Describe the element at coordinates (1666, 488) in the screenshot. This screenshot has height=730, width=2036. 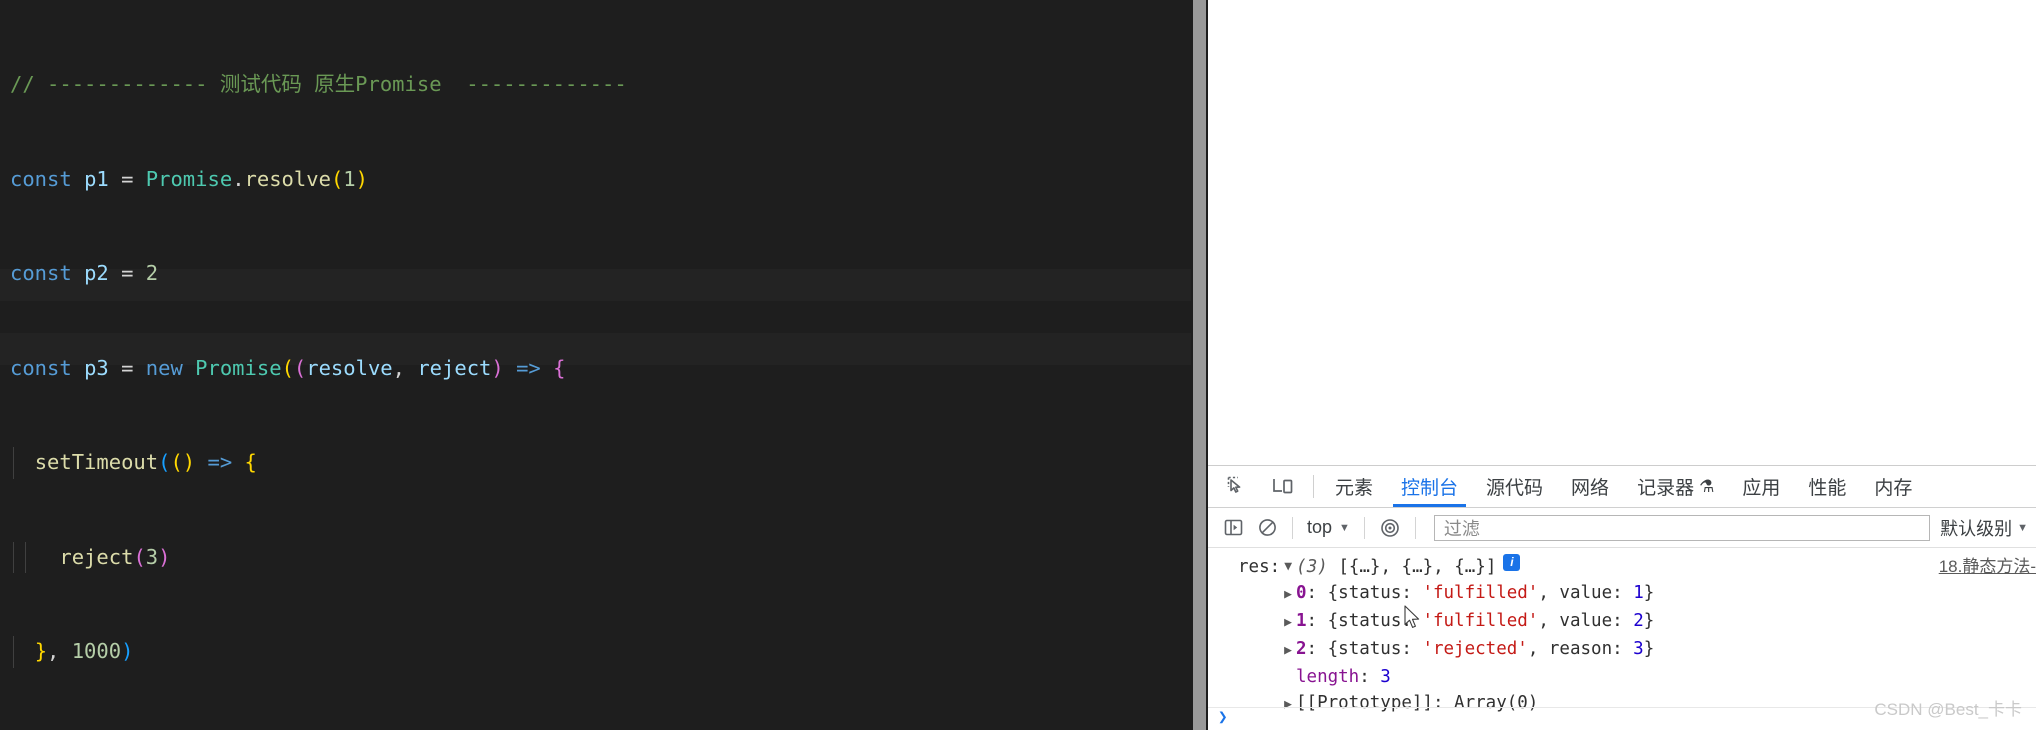
I see `tab-label: 记录器` at that location.